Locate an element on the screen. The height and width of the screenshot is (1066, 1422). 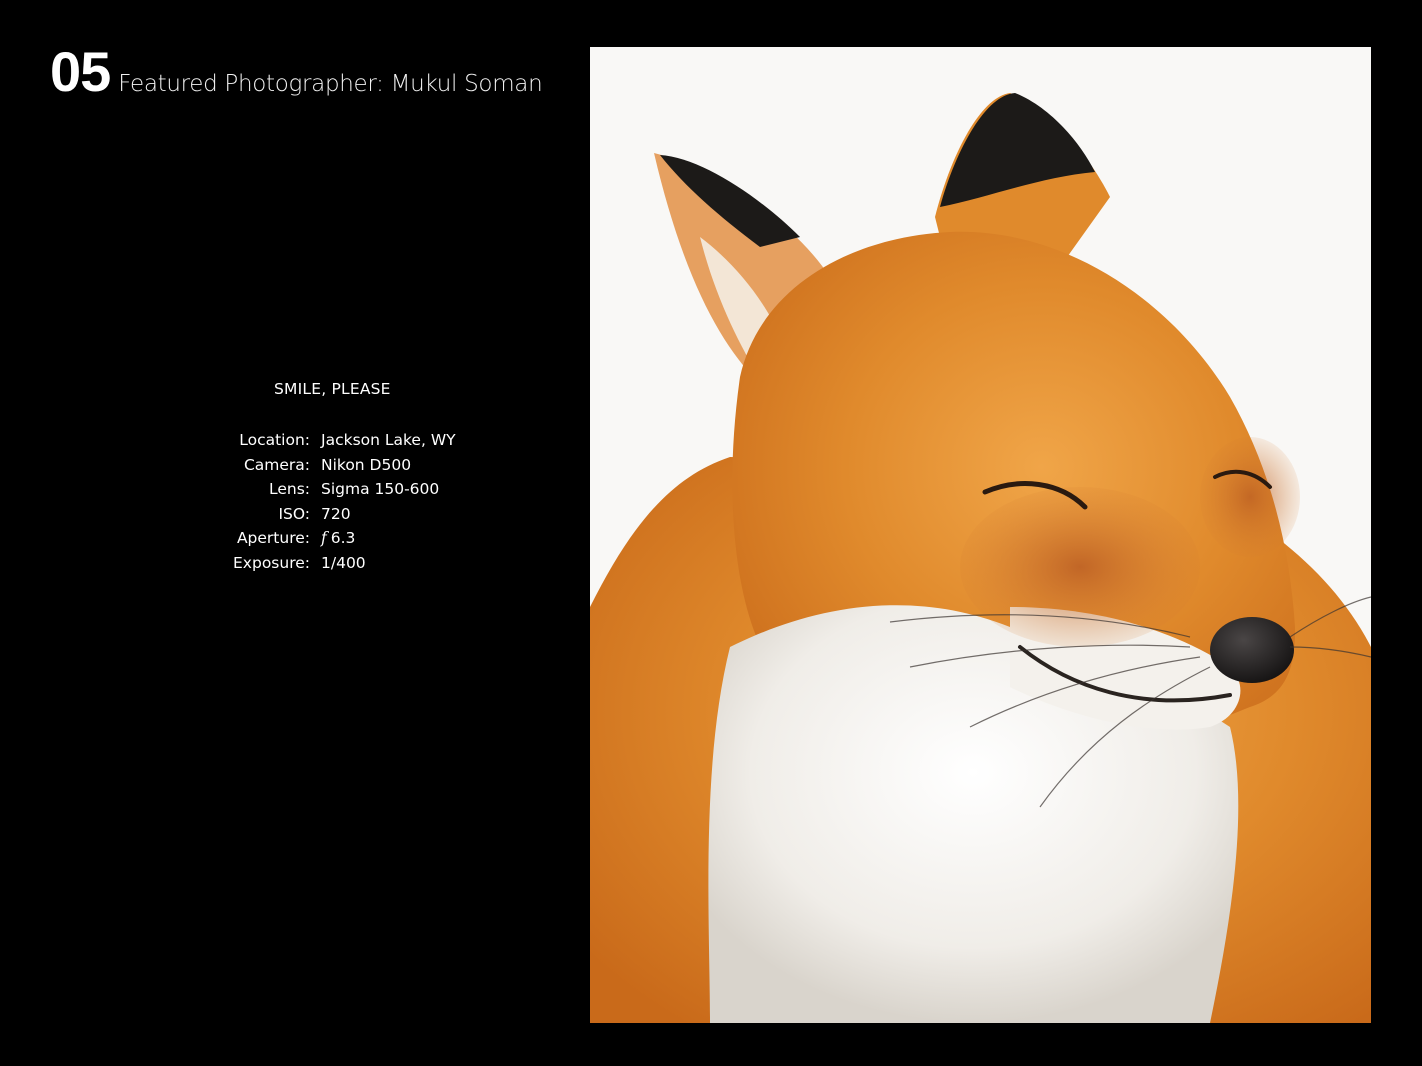
spec-value: Sigma 150-600 is located at coordinates (380, 489).